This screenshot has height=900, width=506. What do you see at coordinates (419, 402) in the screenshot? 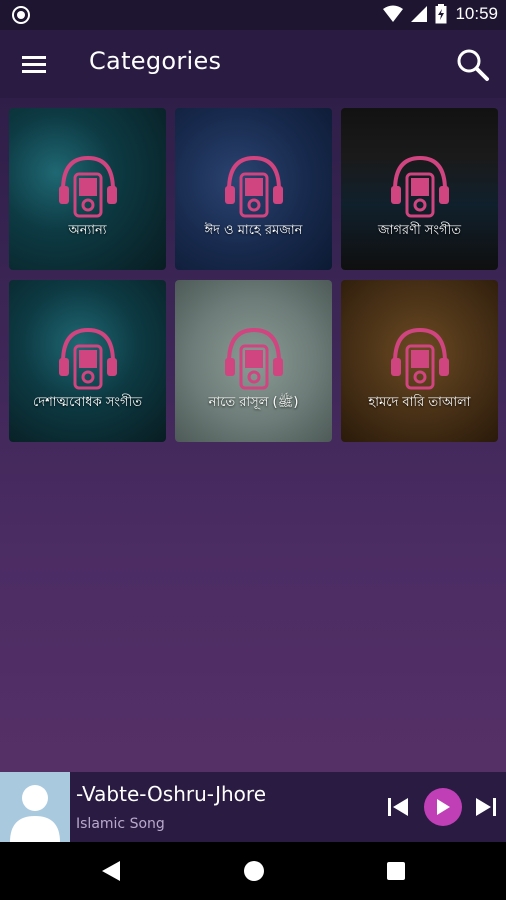
I see `category-label: হামদে বারি তাআলা` at bounding box center [419, 402].